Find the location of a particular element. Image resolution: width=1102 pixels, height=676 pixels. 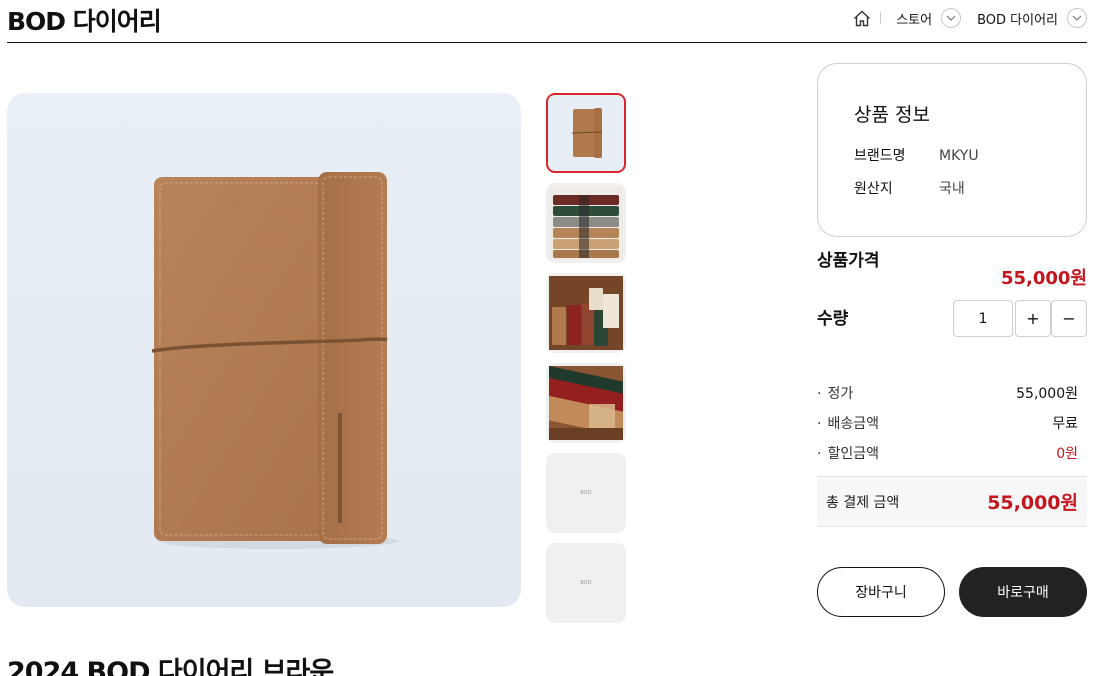

thumbnail-6: BOD is located at coordinates (586, 583).